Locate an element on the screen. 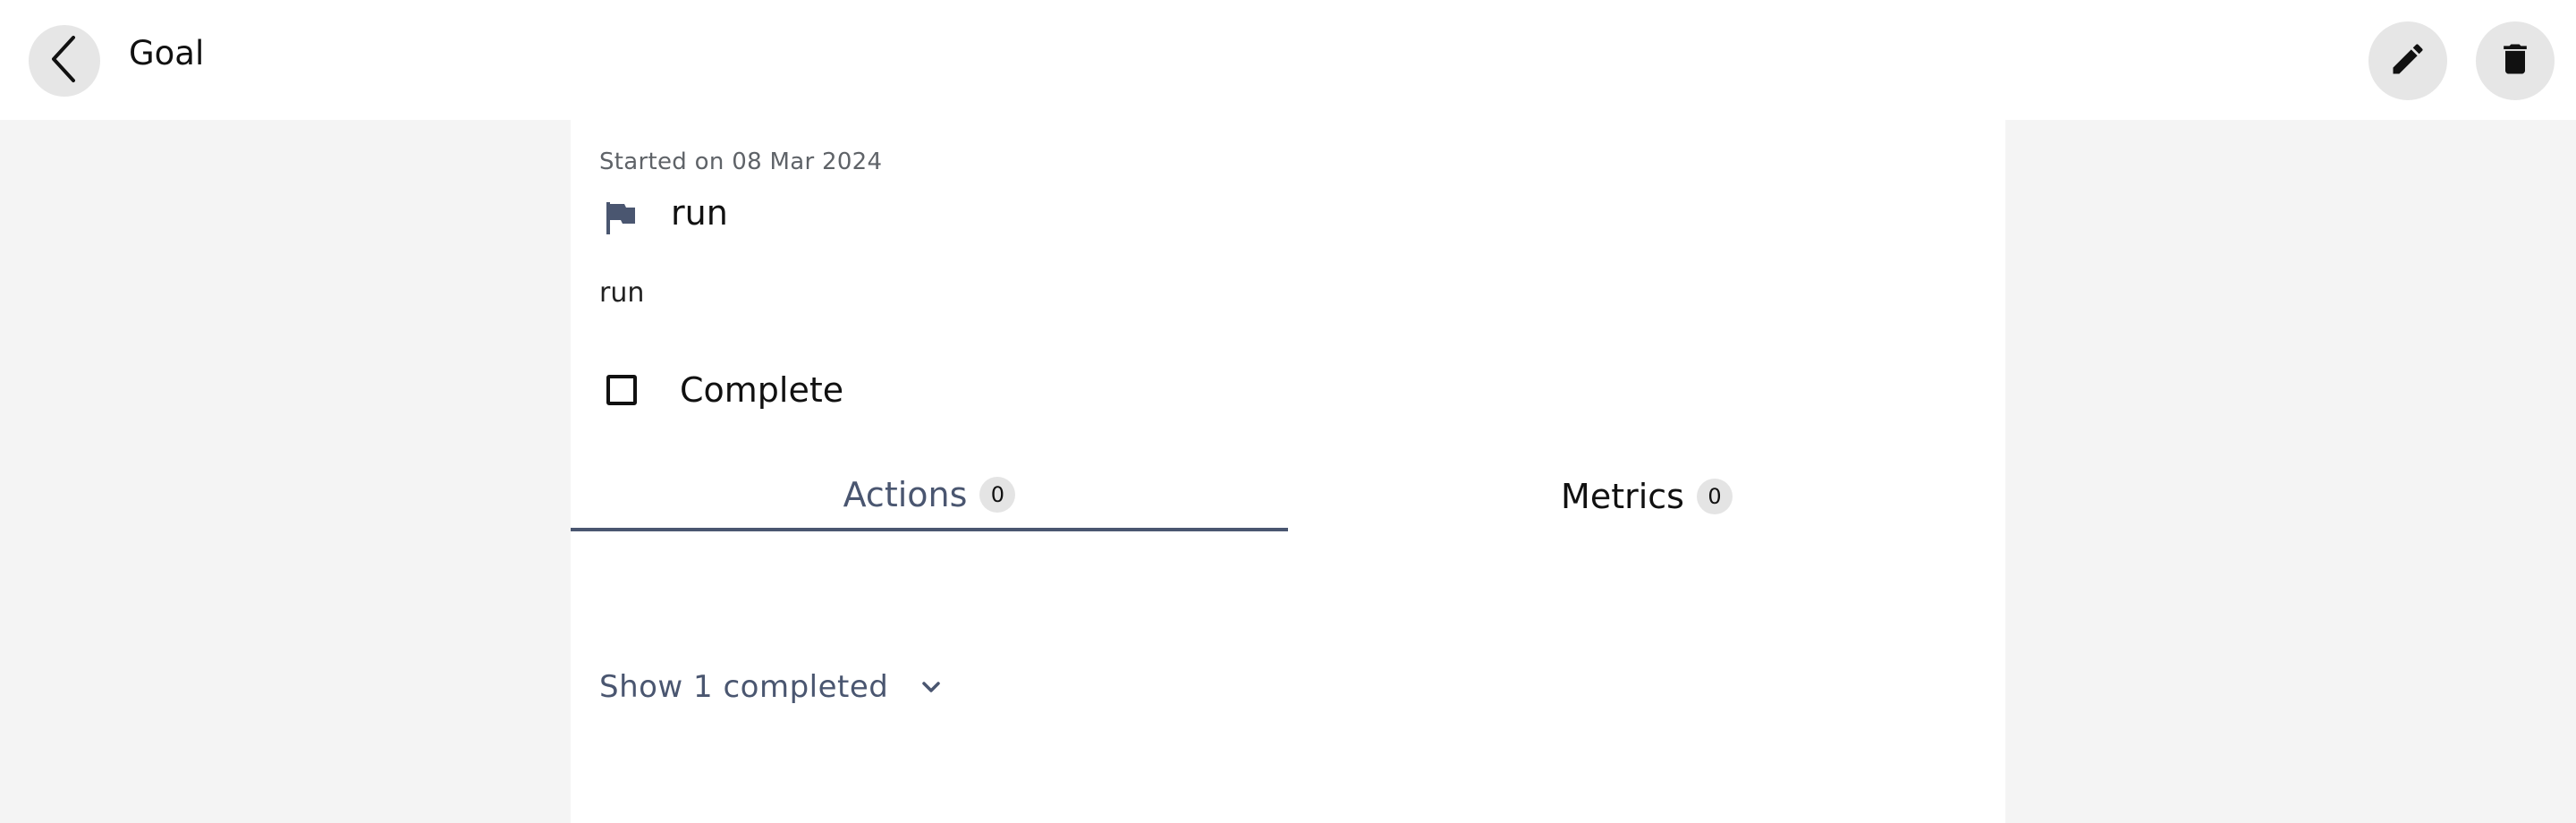 This screenshot has height=823, width=2576. goal-name: run is located at coordinates (699, 213).